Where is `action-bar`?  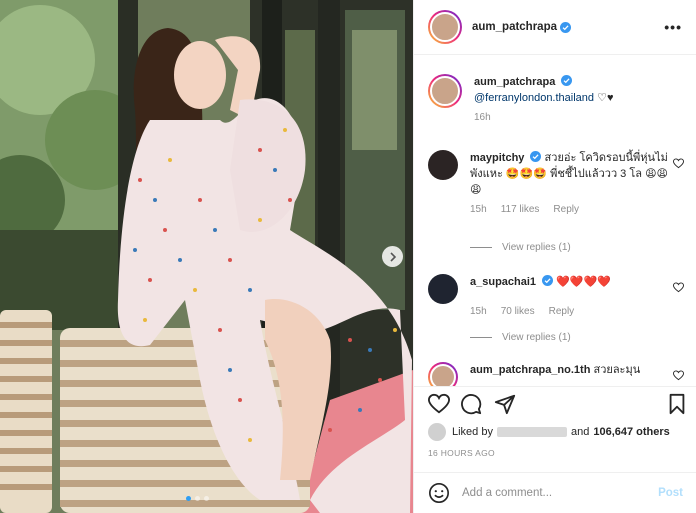
action-bar is located at coordinates (555, 402).